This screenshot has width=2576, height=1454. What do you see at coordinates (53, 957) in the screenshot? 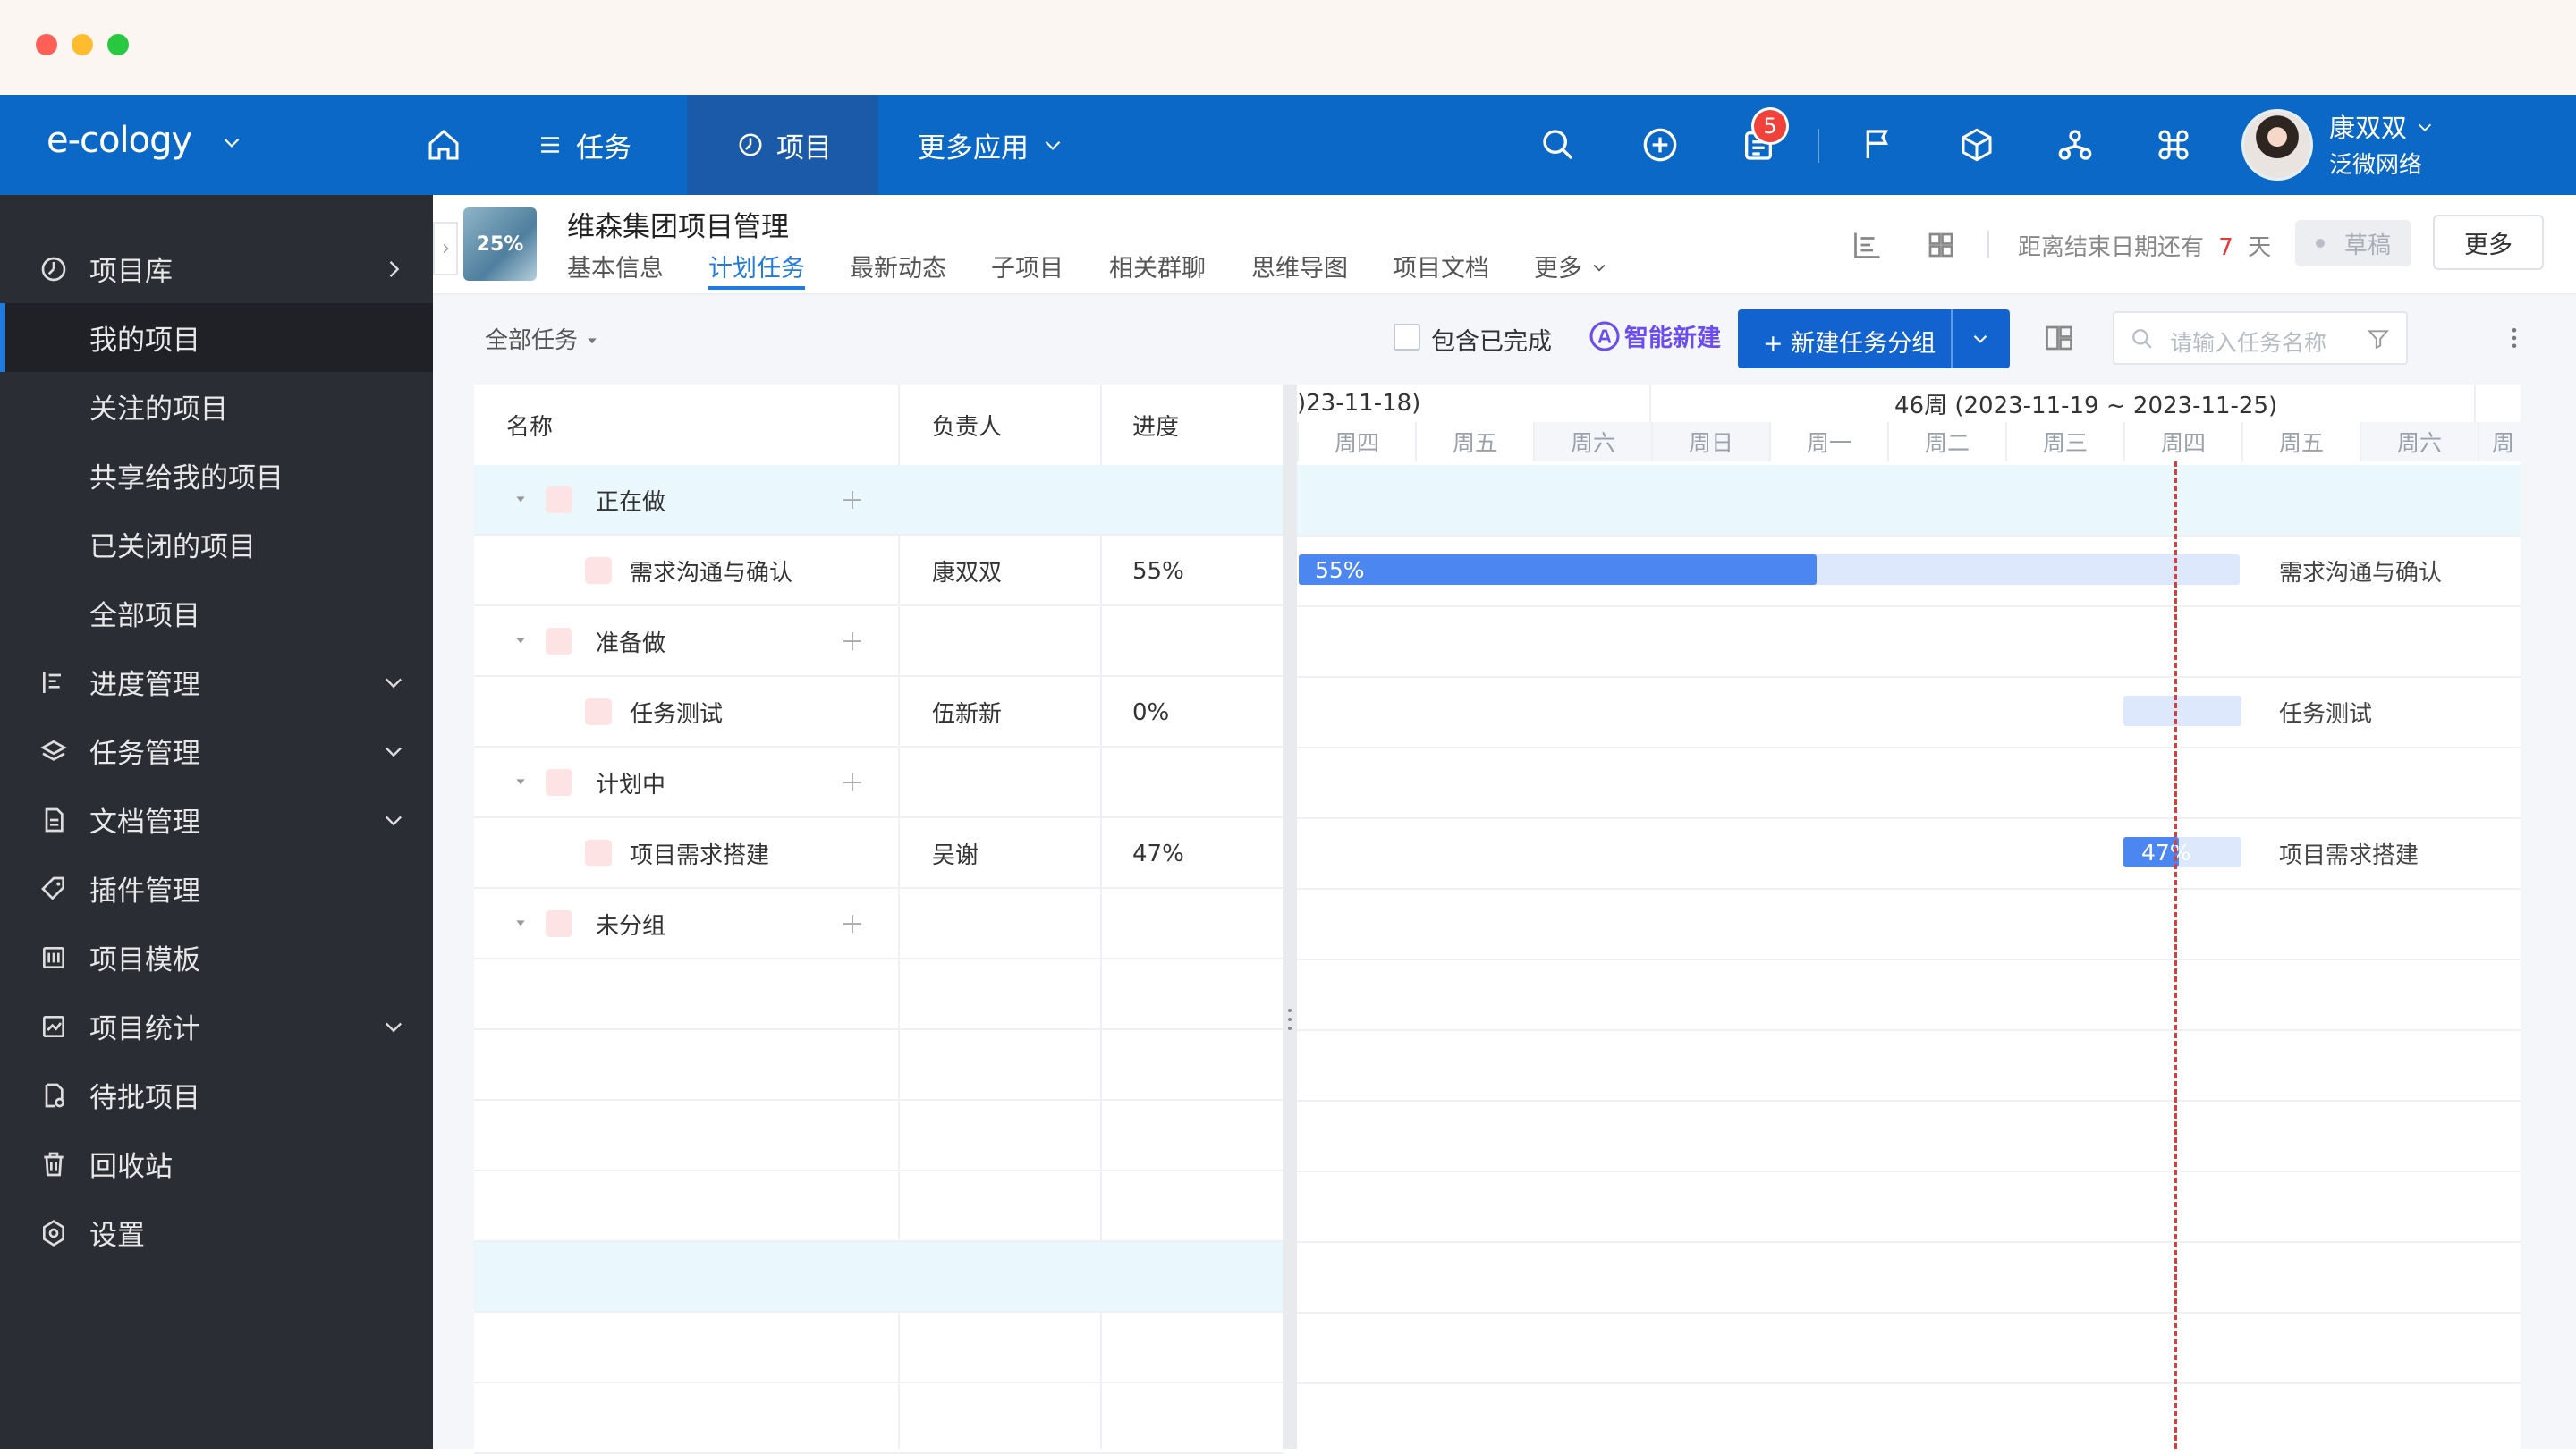
I see `template-icon` at bounding box center [53, 957].